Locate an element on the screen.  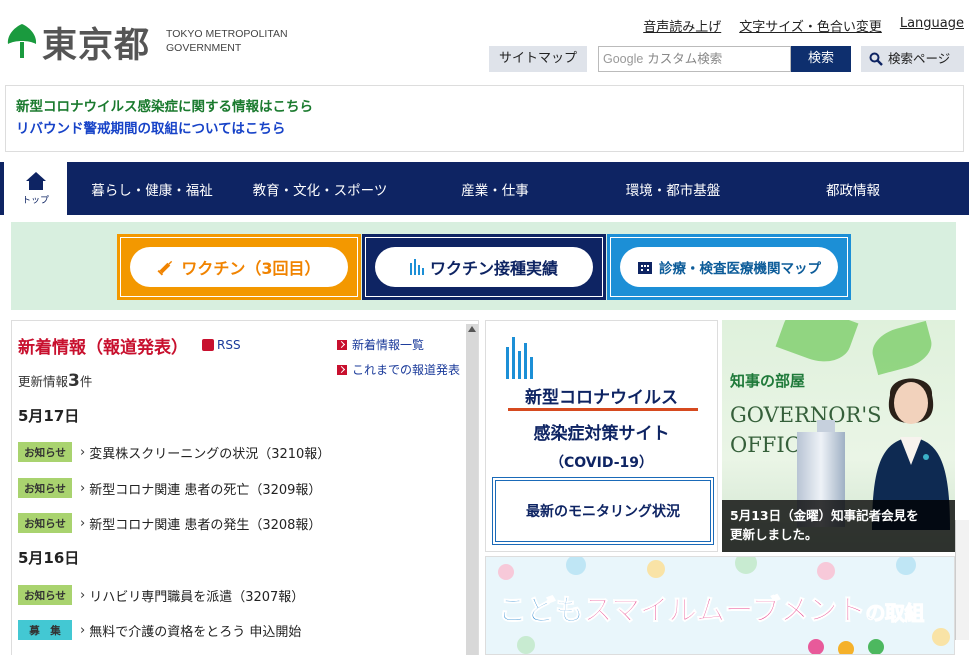
read-aloud-link: 音声読み上げ is located at coordinates (682, 25).